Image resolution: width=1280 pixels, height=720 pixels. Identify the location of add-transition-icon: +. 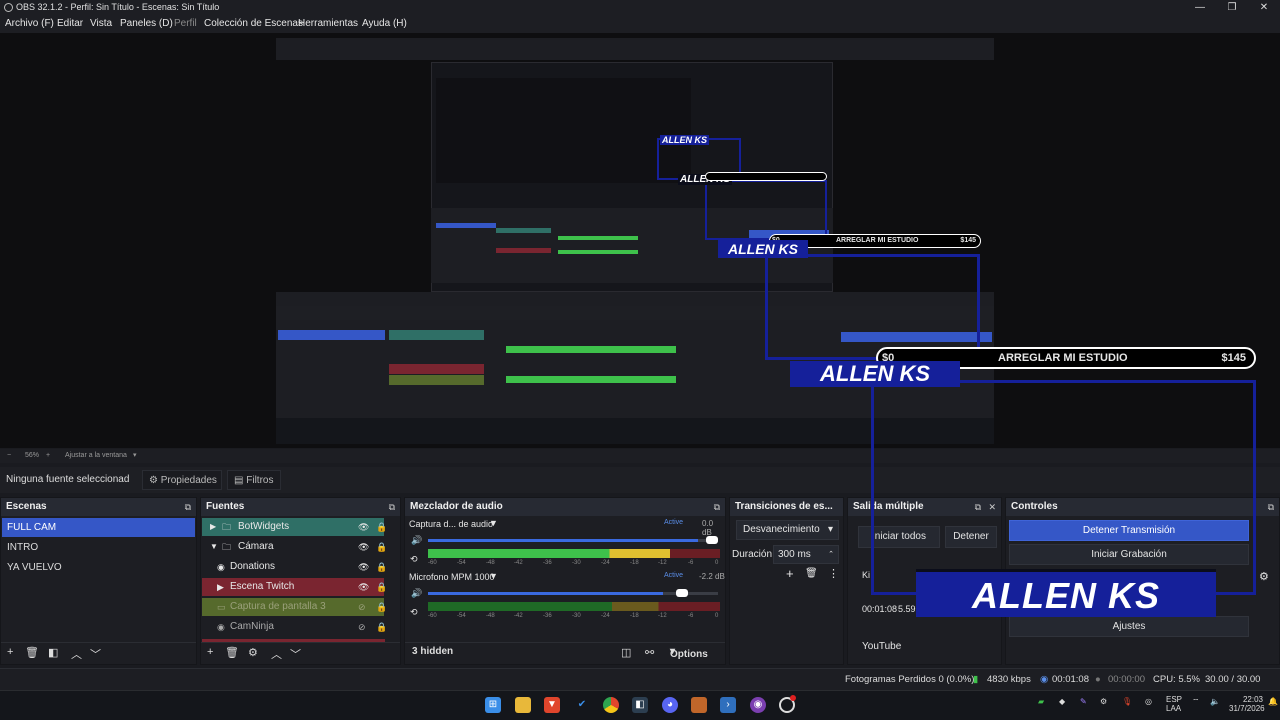
(790, 573).